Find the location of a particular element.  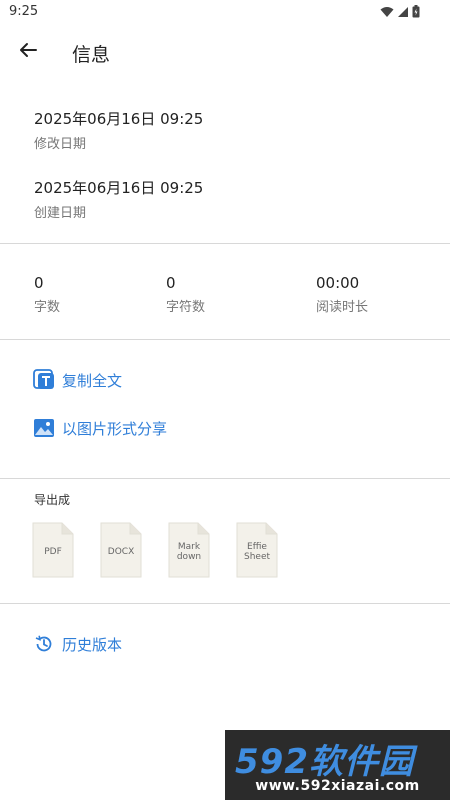

status-bar: 9:25 is located at coordinates (225, 12).